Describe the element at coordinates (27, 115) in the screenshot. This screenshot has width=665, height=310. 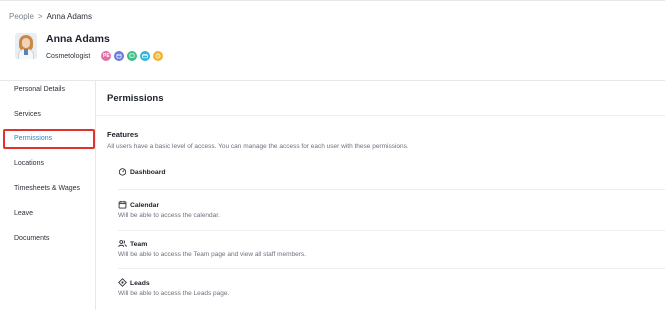
I see `sidebar-item-services: Services` at that location.